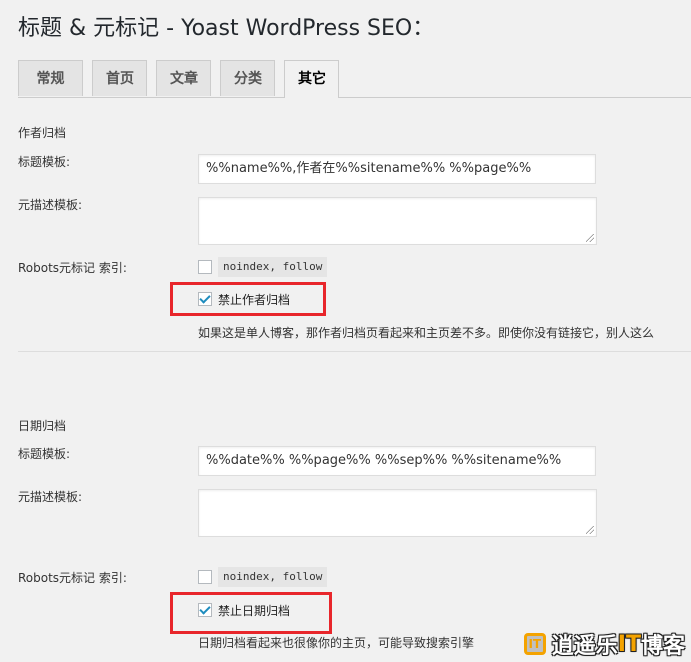 This screenshot has width=691, height=662. What do you see at coordinates (311, 79) in the screenshot?
I see `tab-other: 其它` at bounding box center [311, 79].